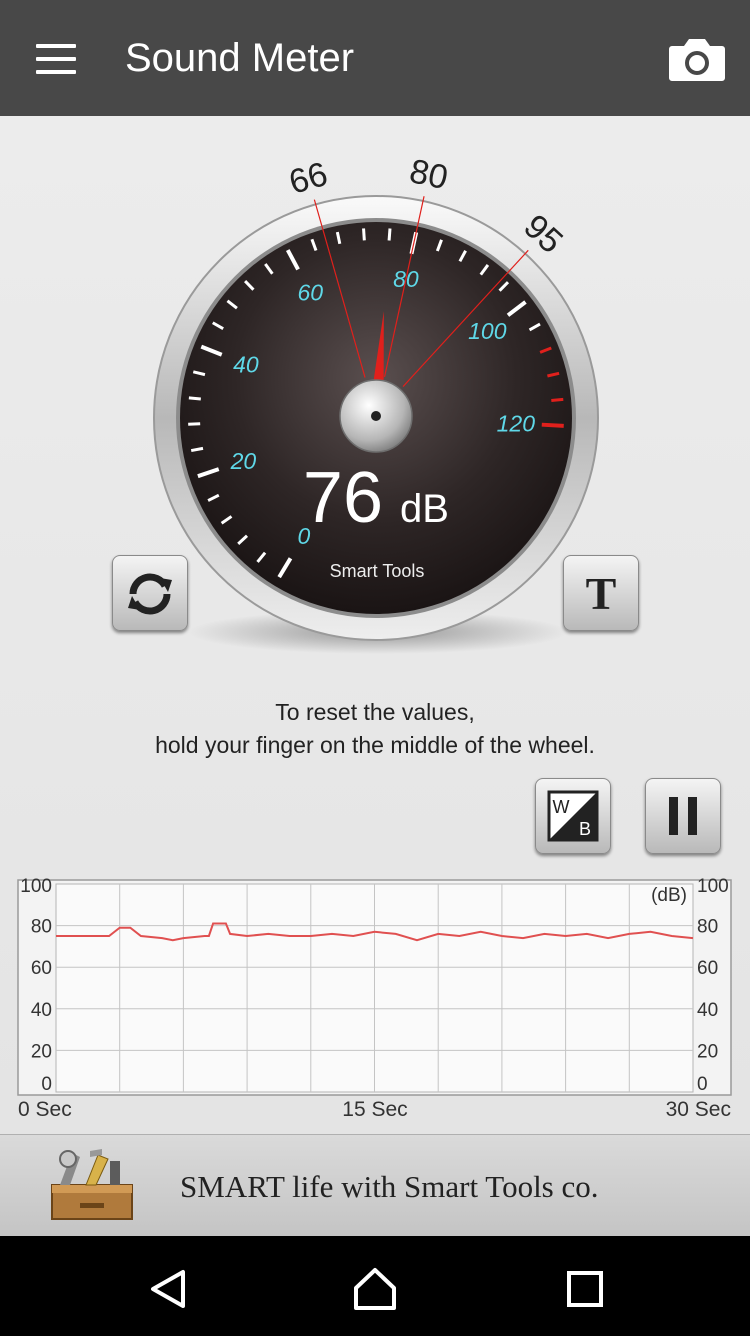  Describe the element at coordinates (41, 1051) in the screenshot. I see `chart-y-tick-label-left: 20` at that location.